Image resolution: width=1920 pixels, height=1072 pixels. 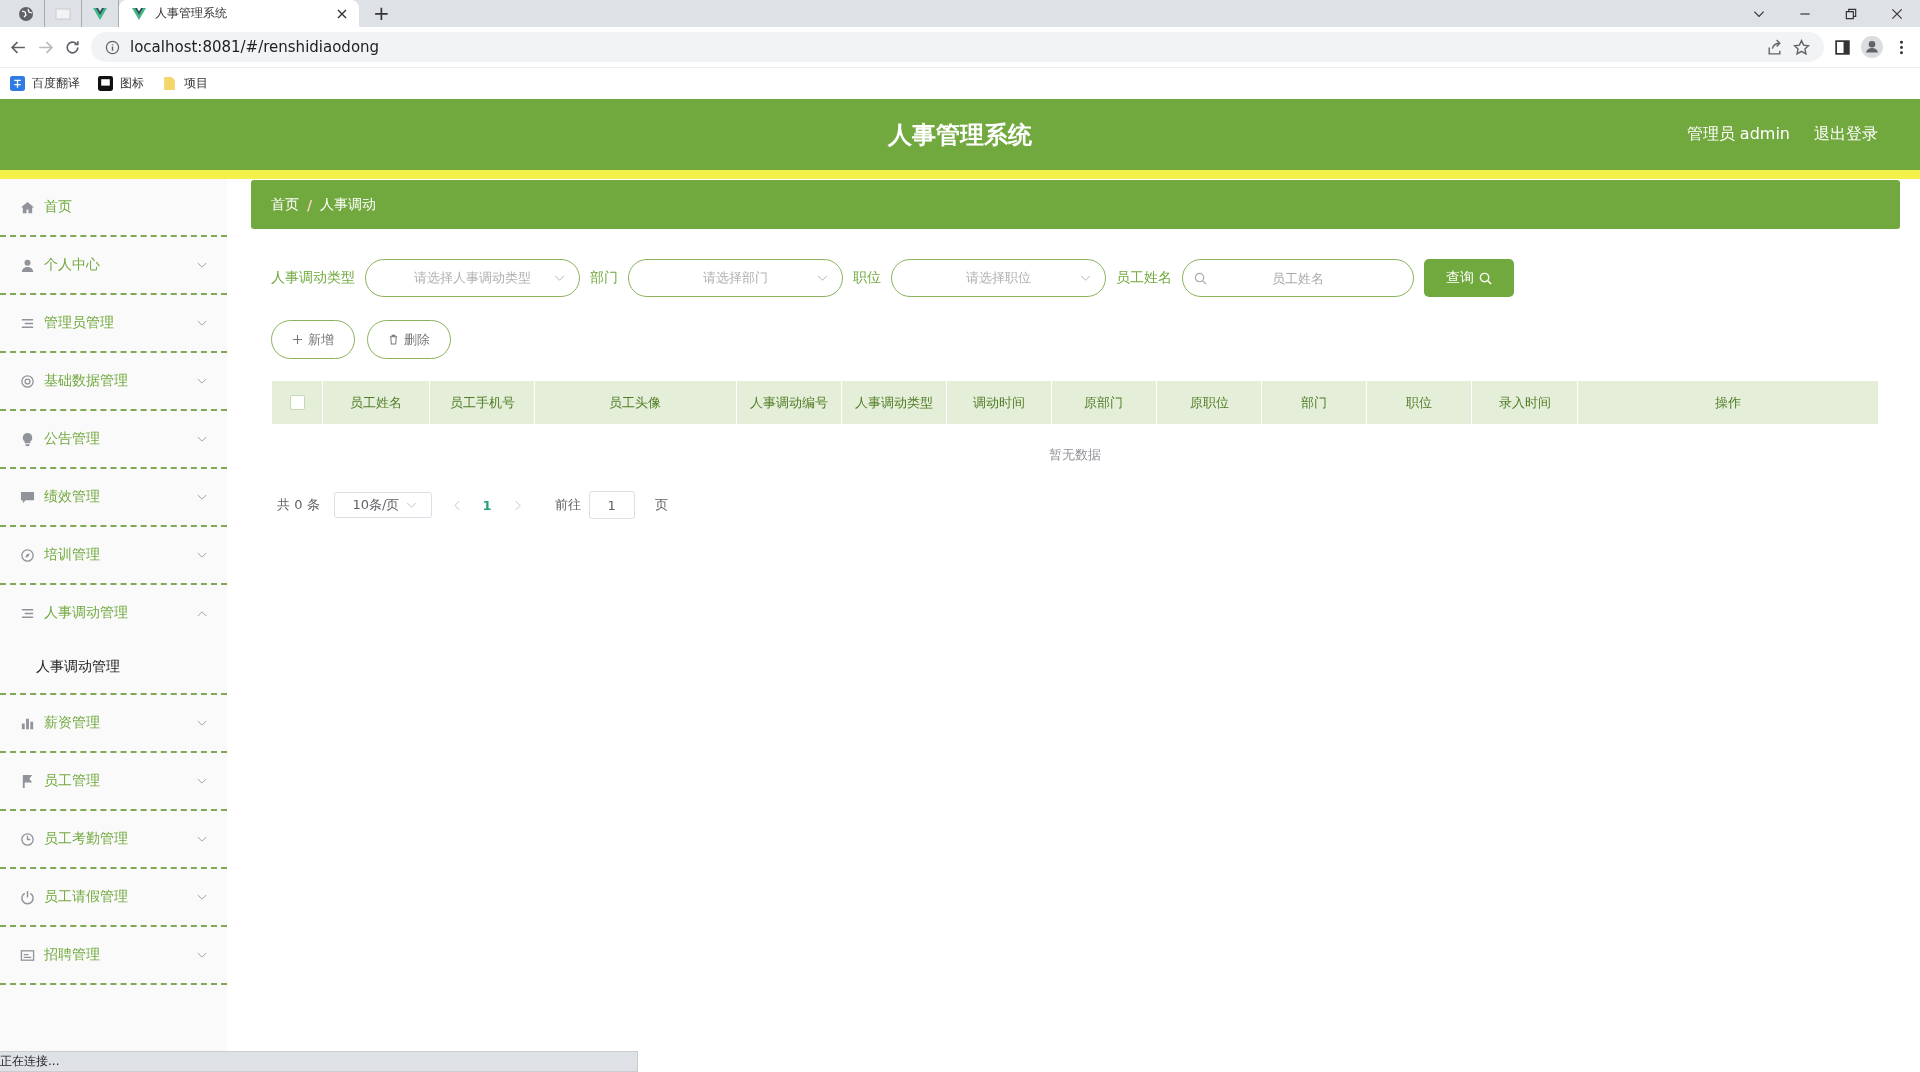 What do you see at coordinates (27, 555) in the screenshot?
I see `compass-icon` at bounding box center [27, 555].